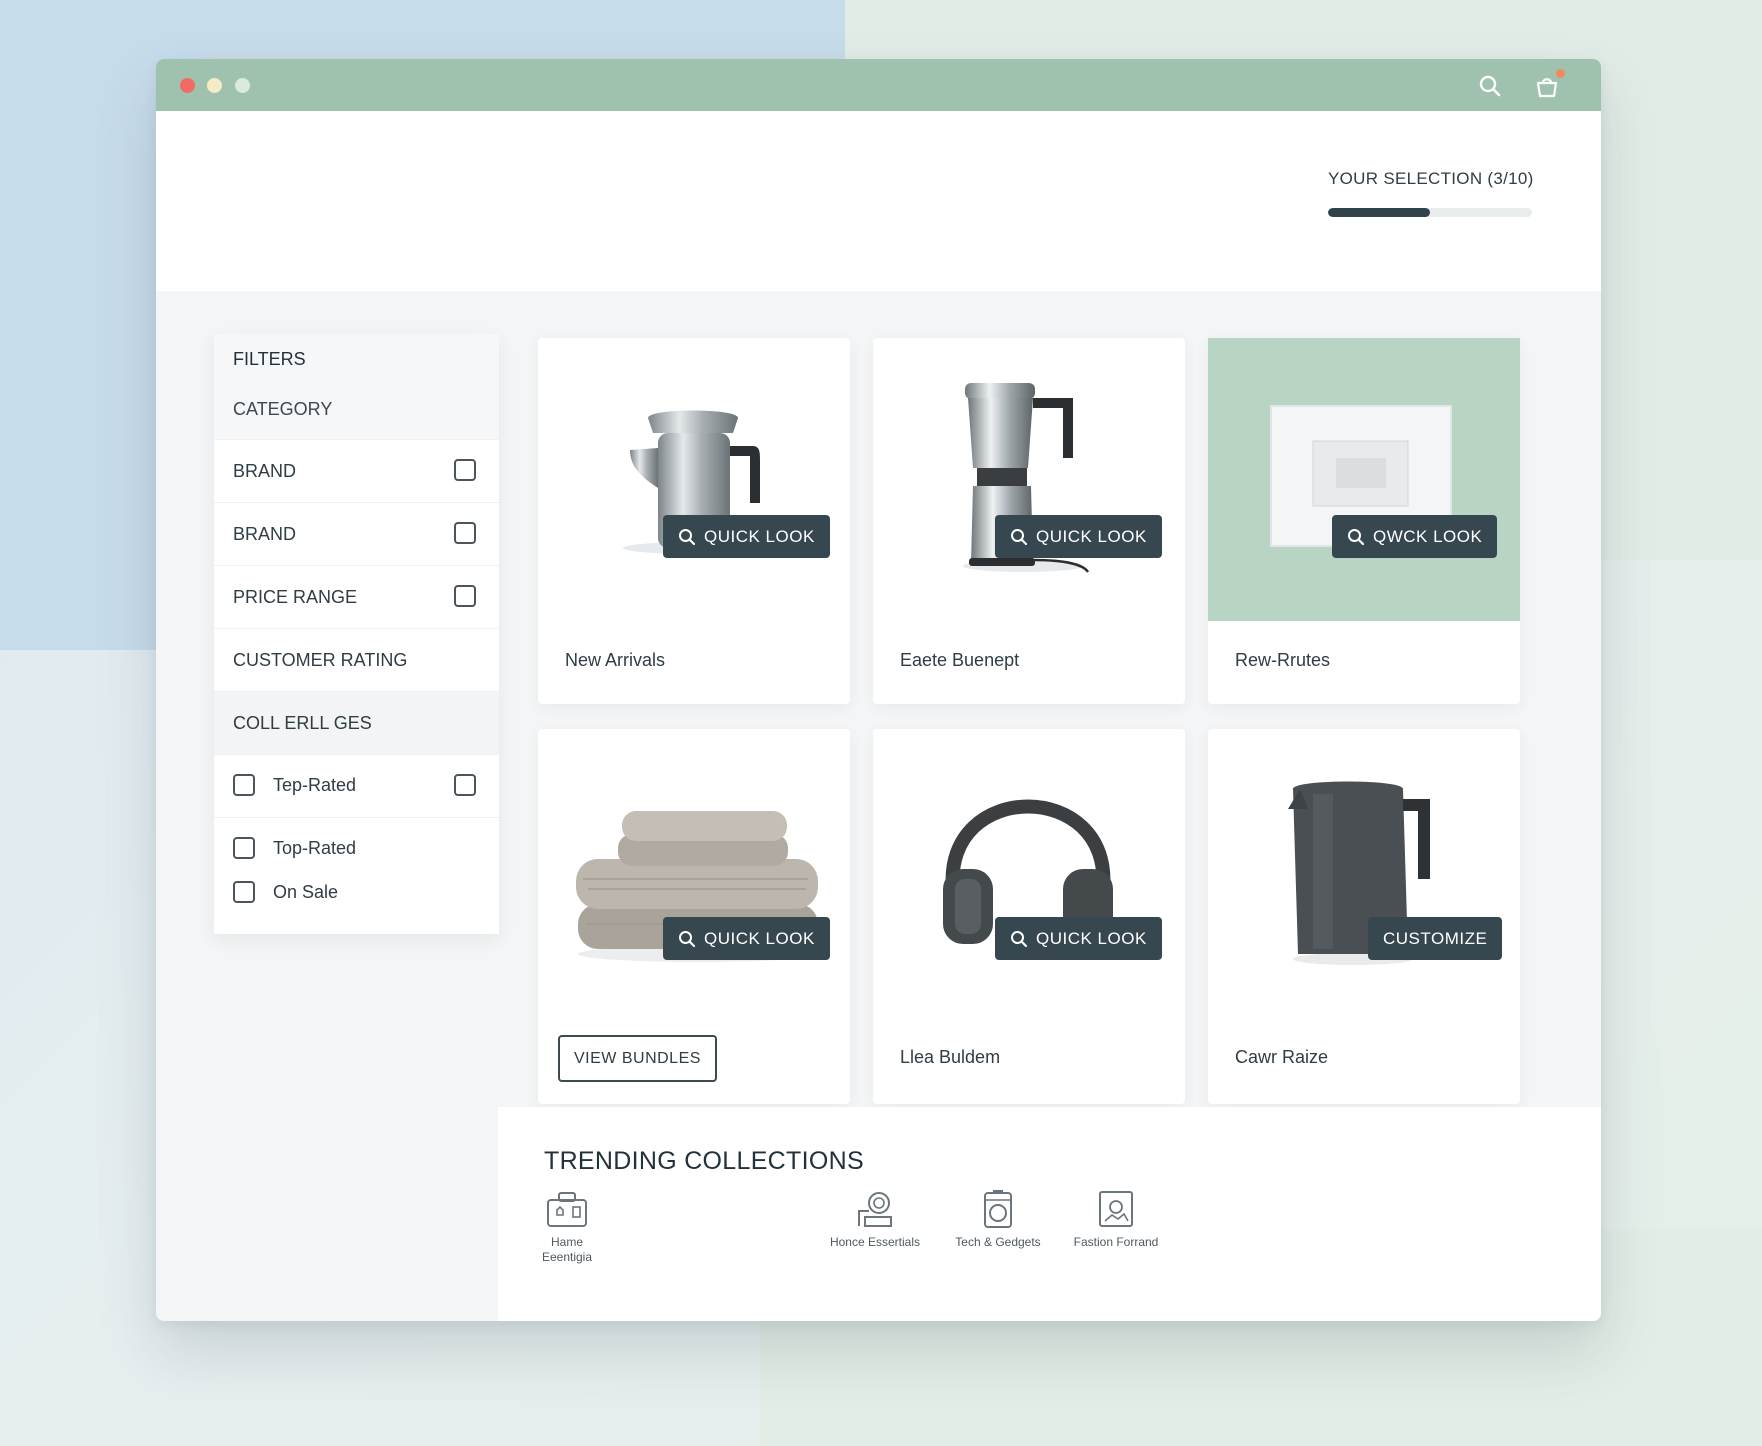 Image resolution: width=1762 pixels, height=1446 pixels. I want to click on collection-home-essentials: Hame Eeentigia, so click(567, 1227).